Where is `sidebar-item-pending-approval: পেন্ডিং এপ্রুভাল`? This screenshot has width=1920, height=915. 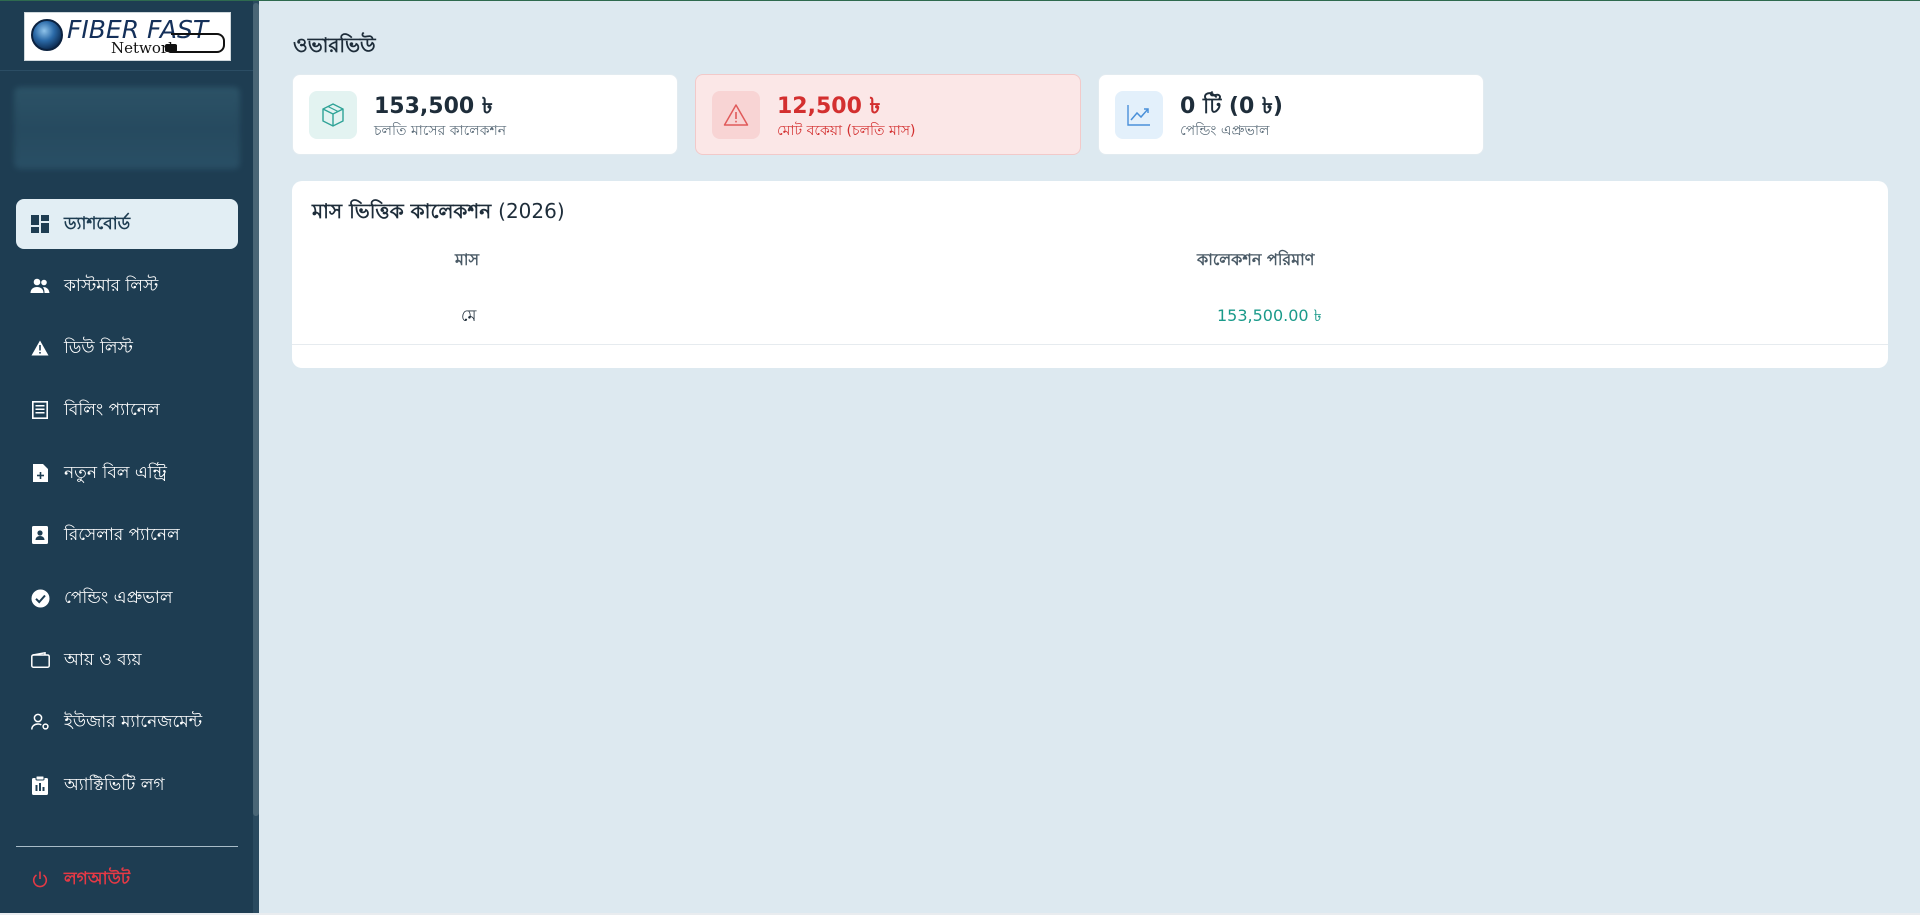
sidebar-item-pending-approval: পেন্ডিং এপ্রুভাল is located at coordinates (127, 598).